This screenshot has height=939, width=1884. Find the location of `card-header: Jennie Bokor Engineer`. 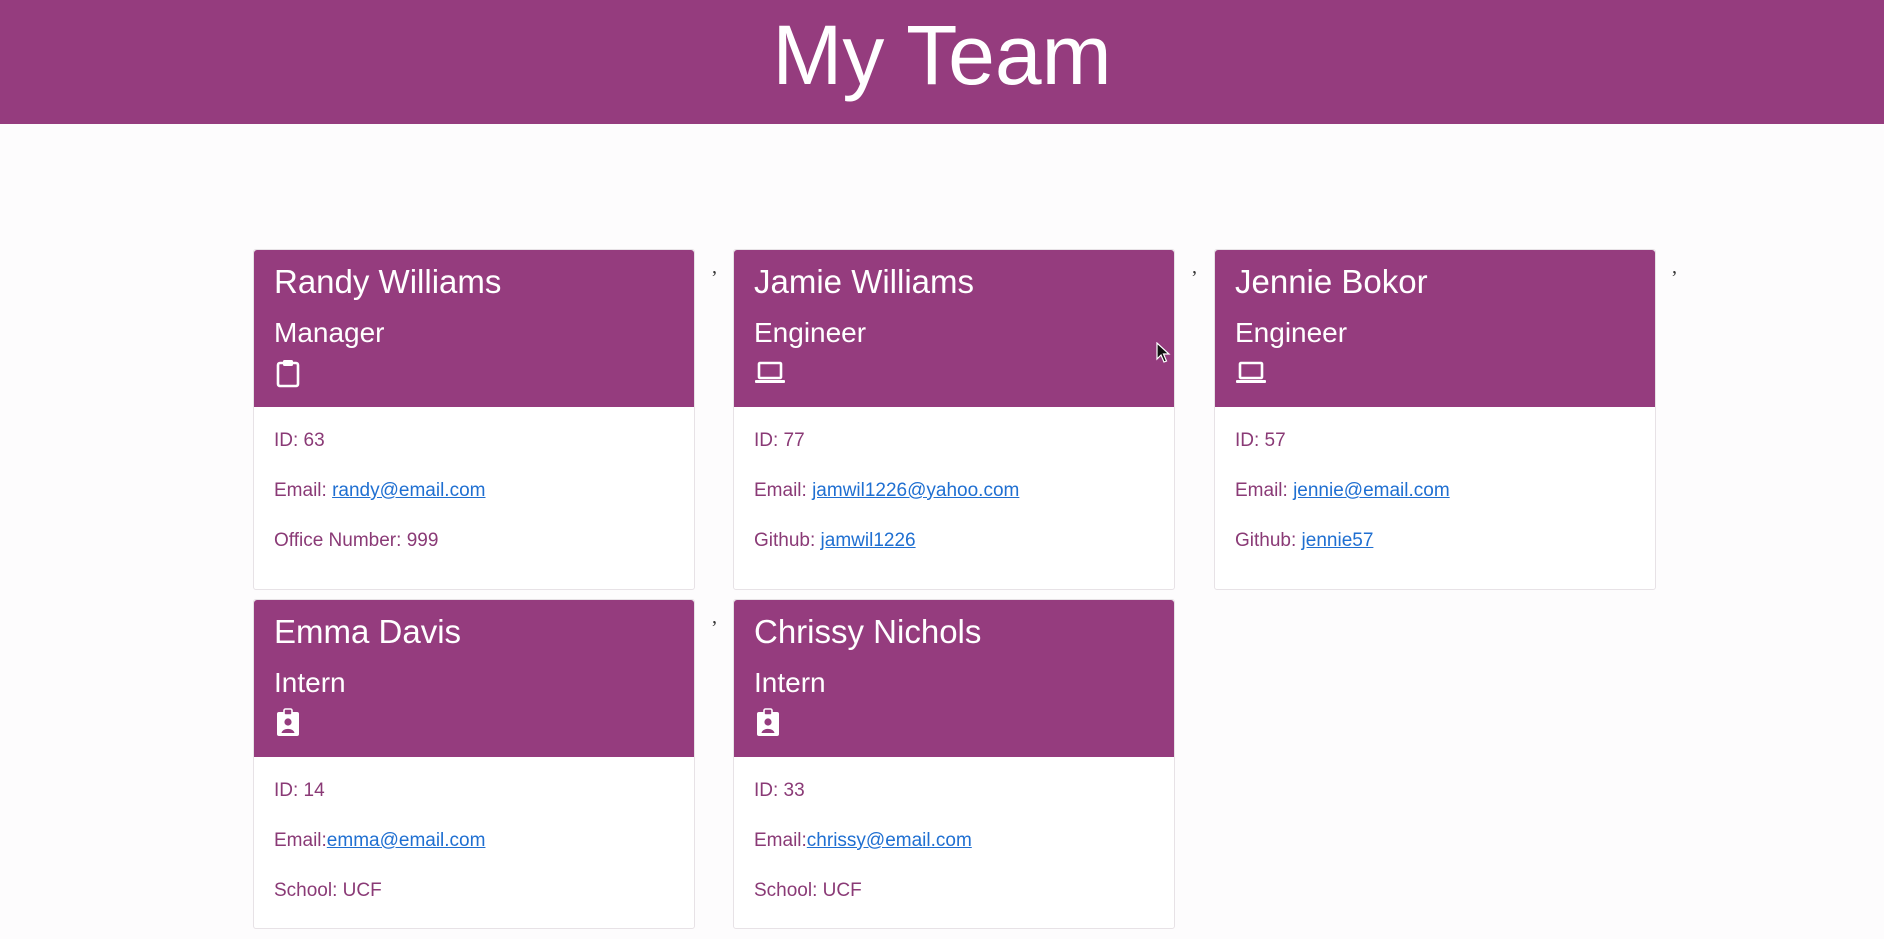

card-header: Jennie Bokor Engineer is located at coordinates (1435, 328).